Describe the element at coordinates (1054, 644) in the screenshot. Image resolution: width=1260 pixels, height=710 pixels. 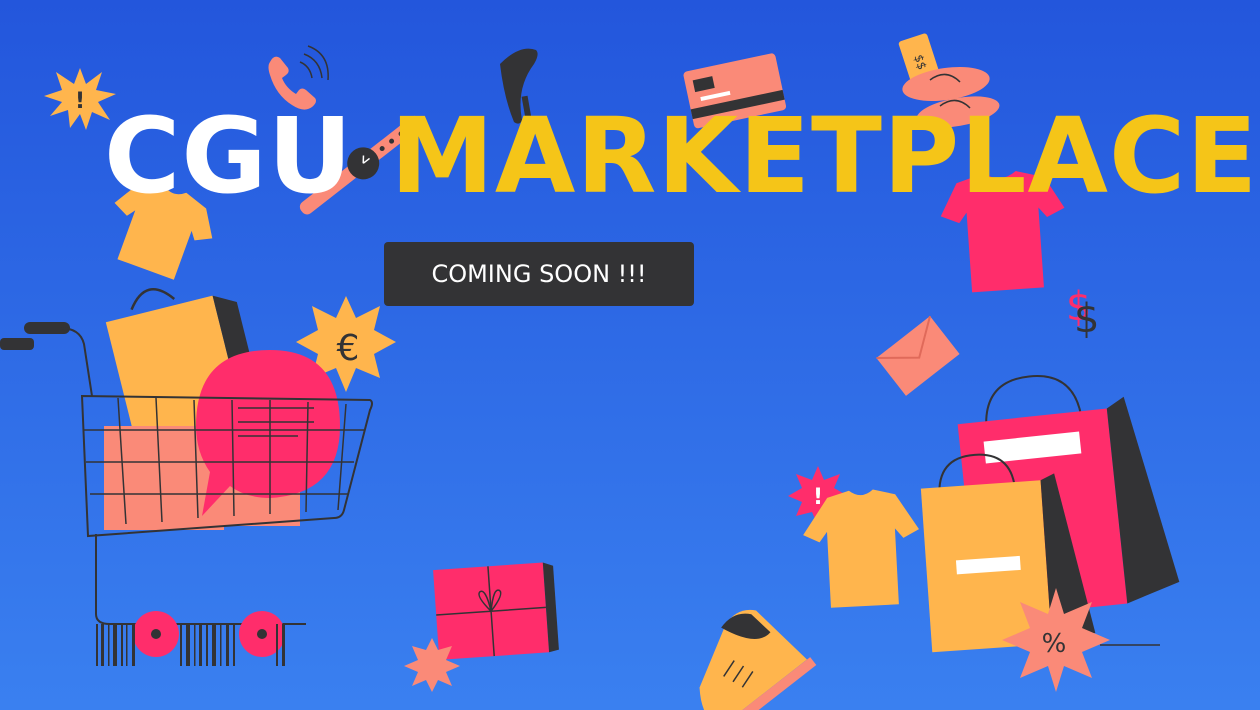
I see `percent-sign: %` at that location.